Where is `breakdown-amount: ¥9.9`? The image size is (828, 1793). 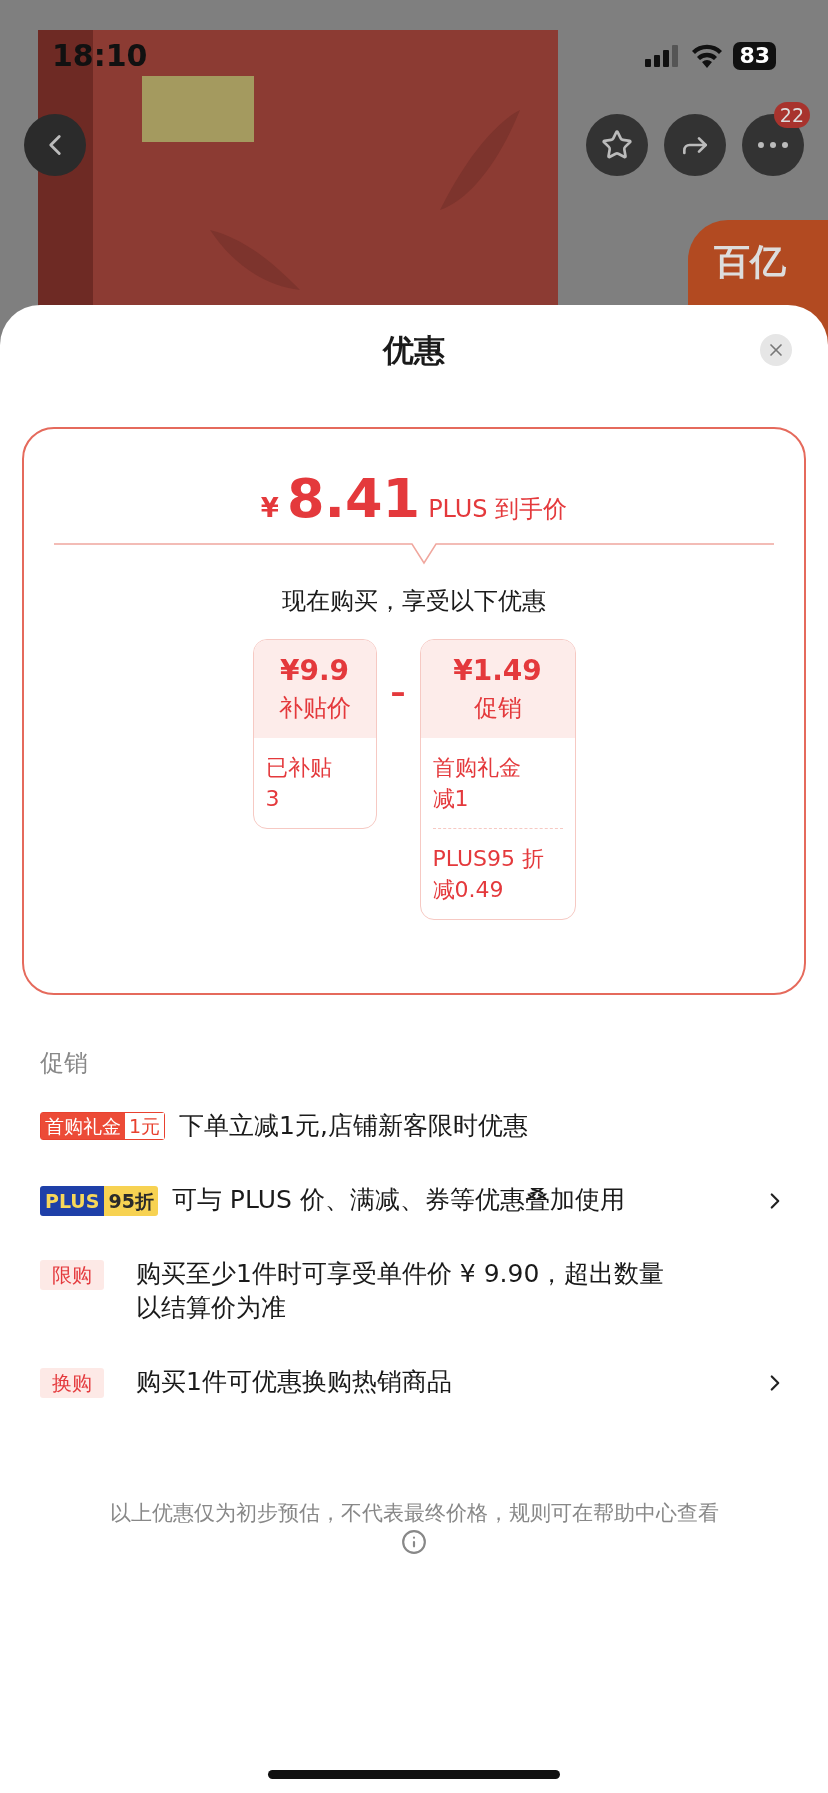
breakdown-amount: ¥9.9 is located at coordinates (314, 671).